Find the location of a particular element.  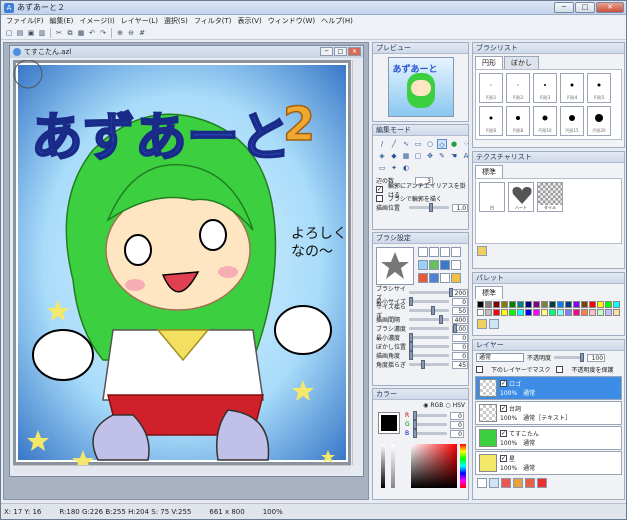

cut-icon: ✂ is located at coordinates (59, 33).